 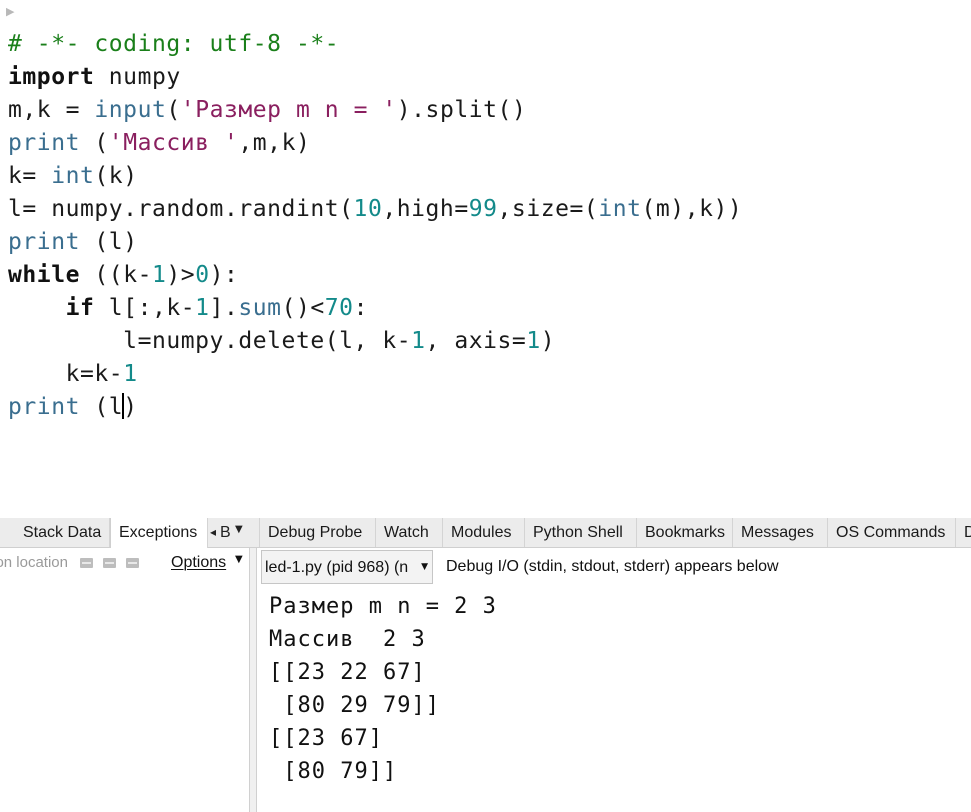 What do you see at coordinates (425, 209) in the screenshot?
I see `code-token: ,high=` at bounding box center [425, 209].